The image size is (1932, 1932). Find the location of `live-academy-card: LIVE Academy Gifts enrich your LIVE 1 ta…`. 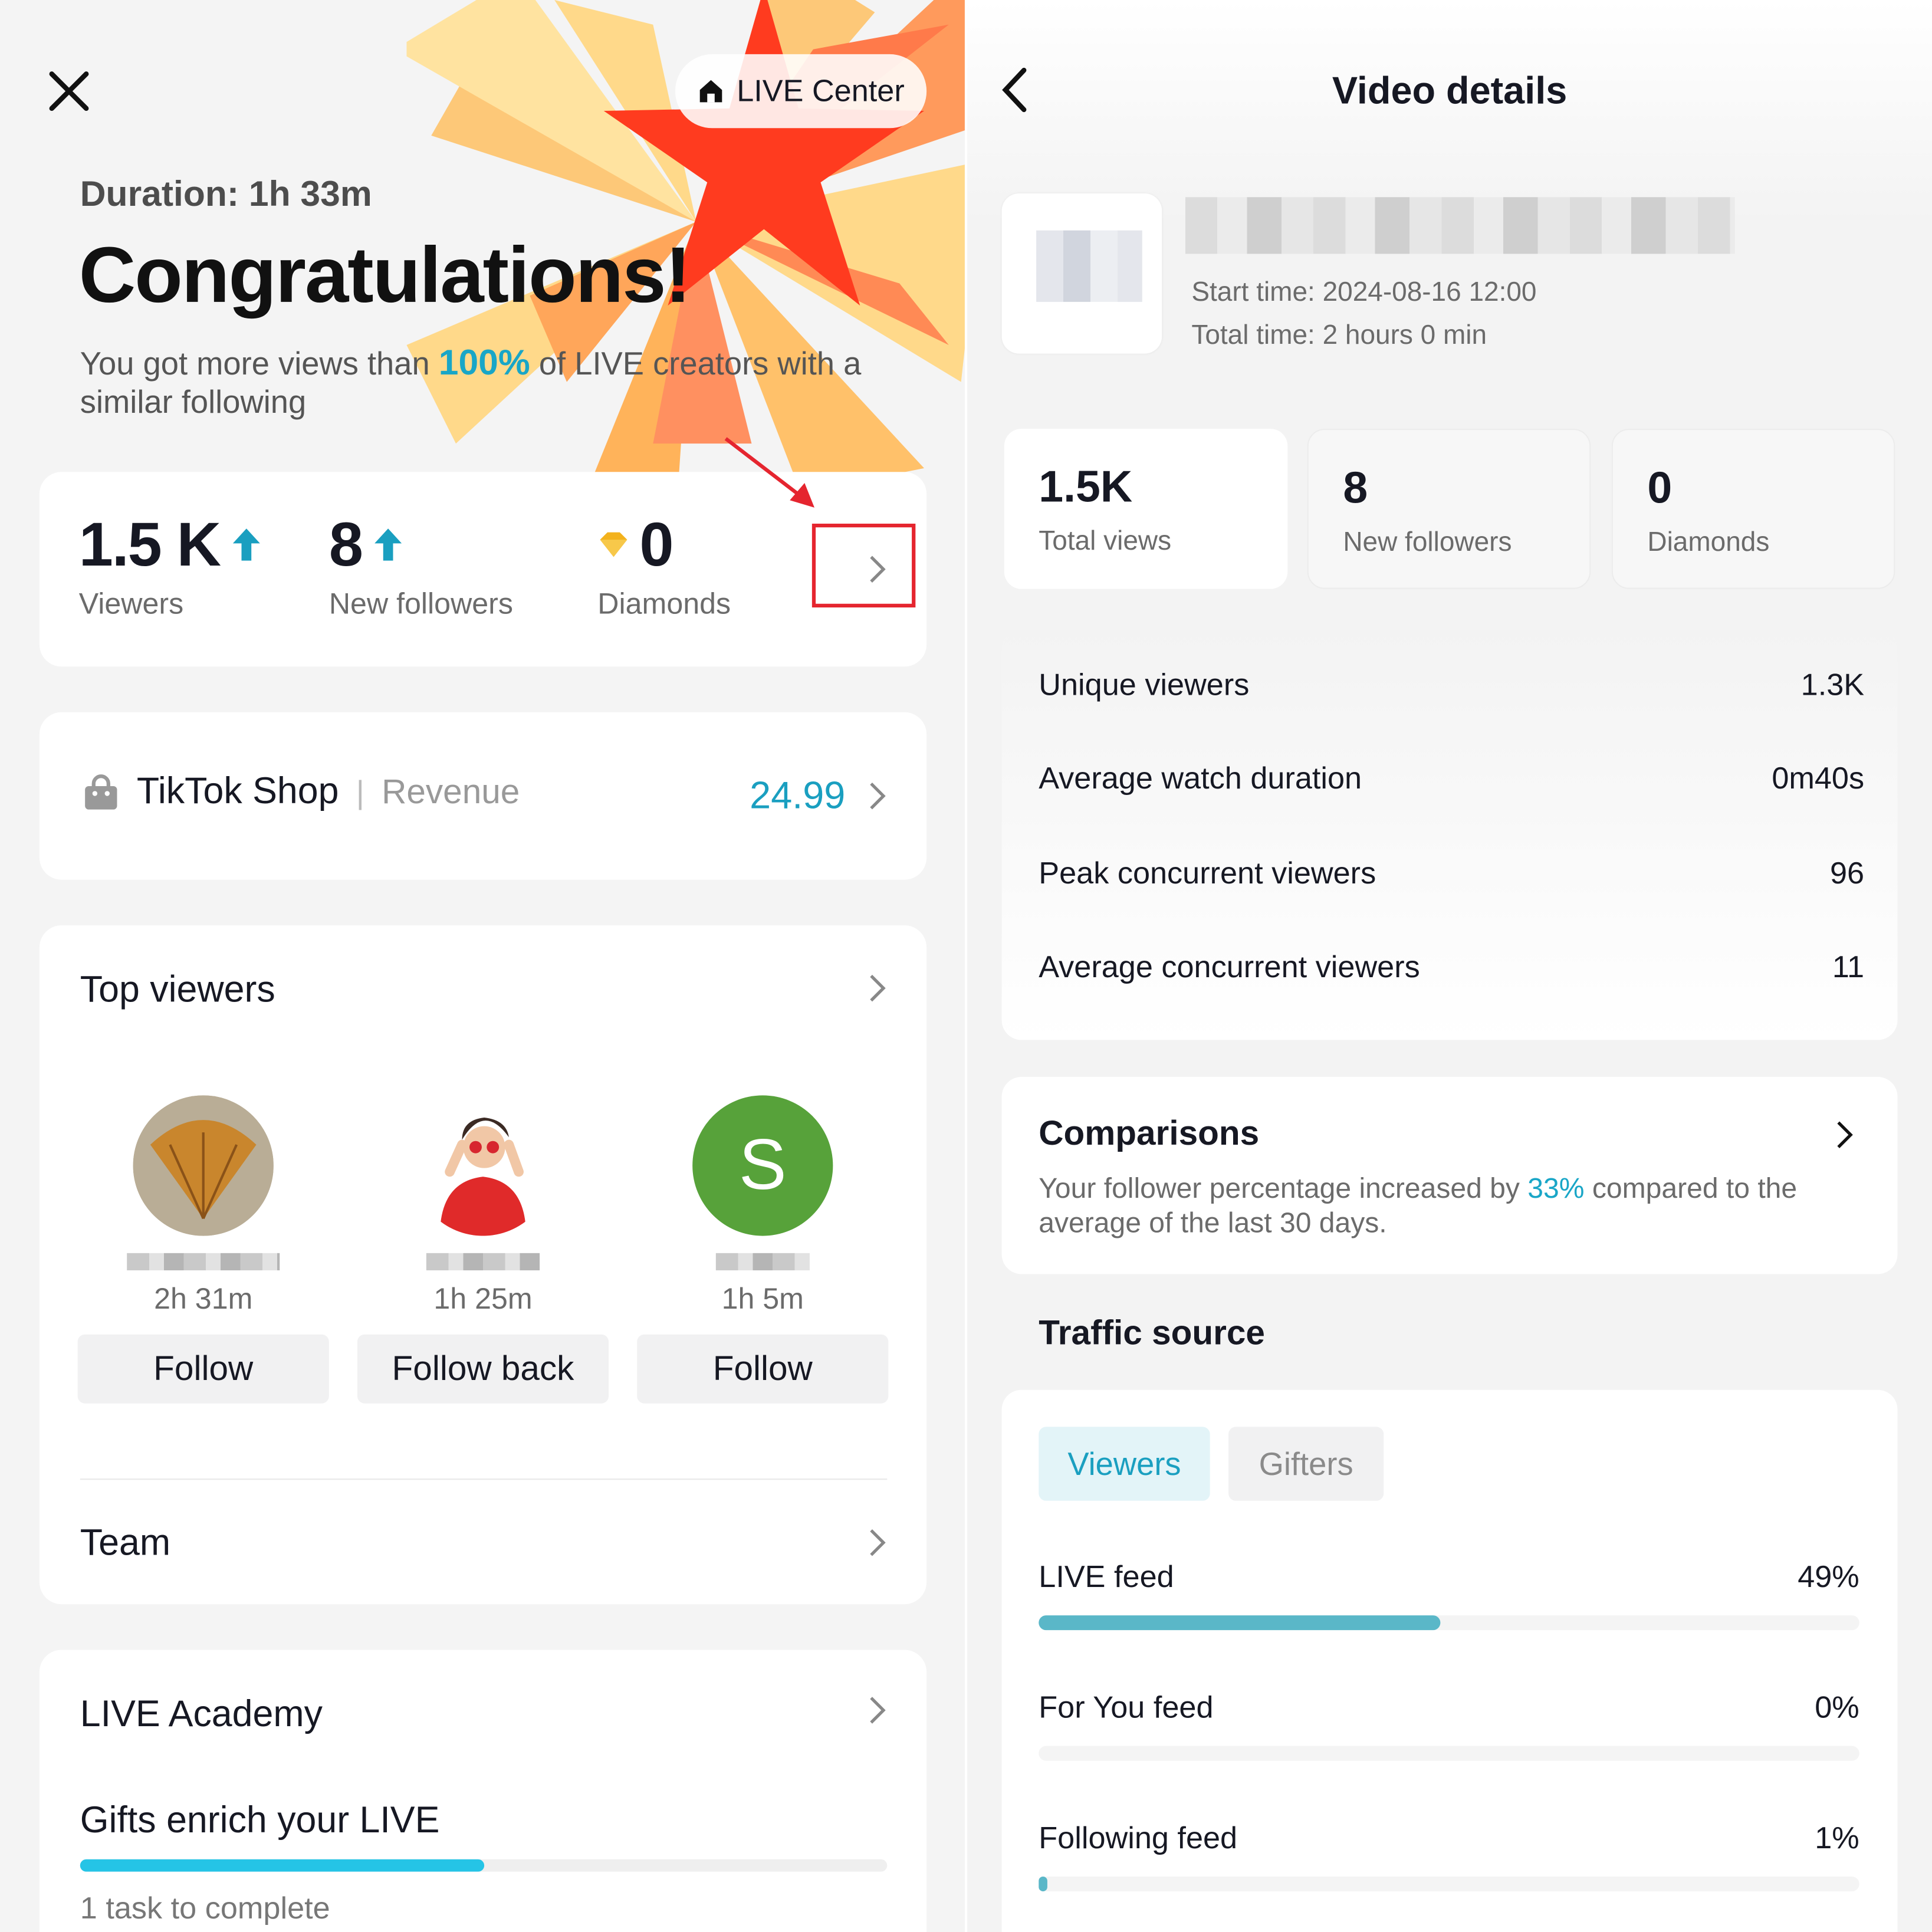

live-academy-card: LIVE Academy Gifts enrich your LIVE 1 ta… is located at coordinates (483, 1791).